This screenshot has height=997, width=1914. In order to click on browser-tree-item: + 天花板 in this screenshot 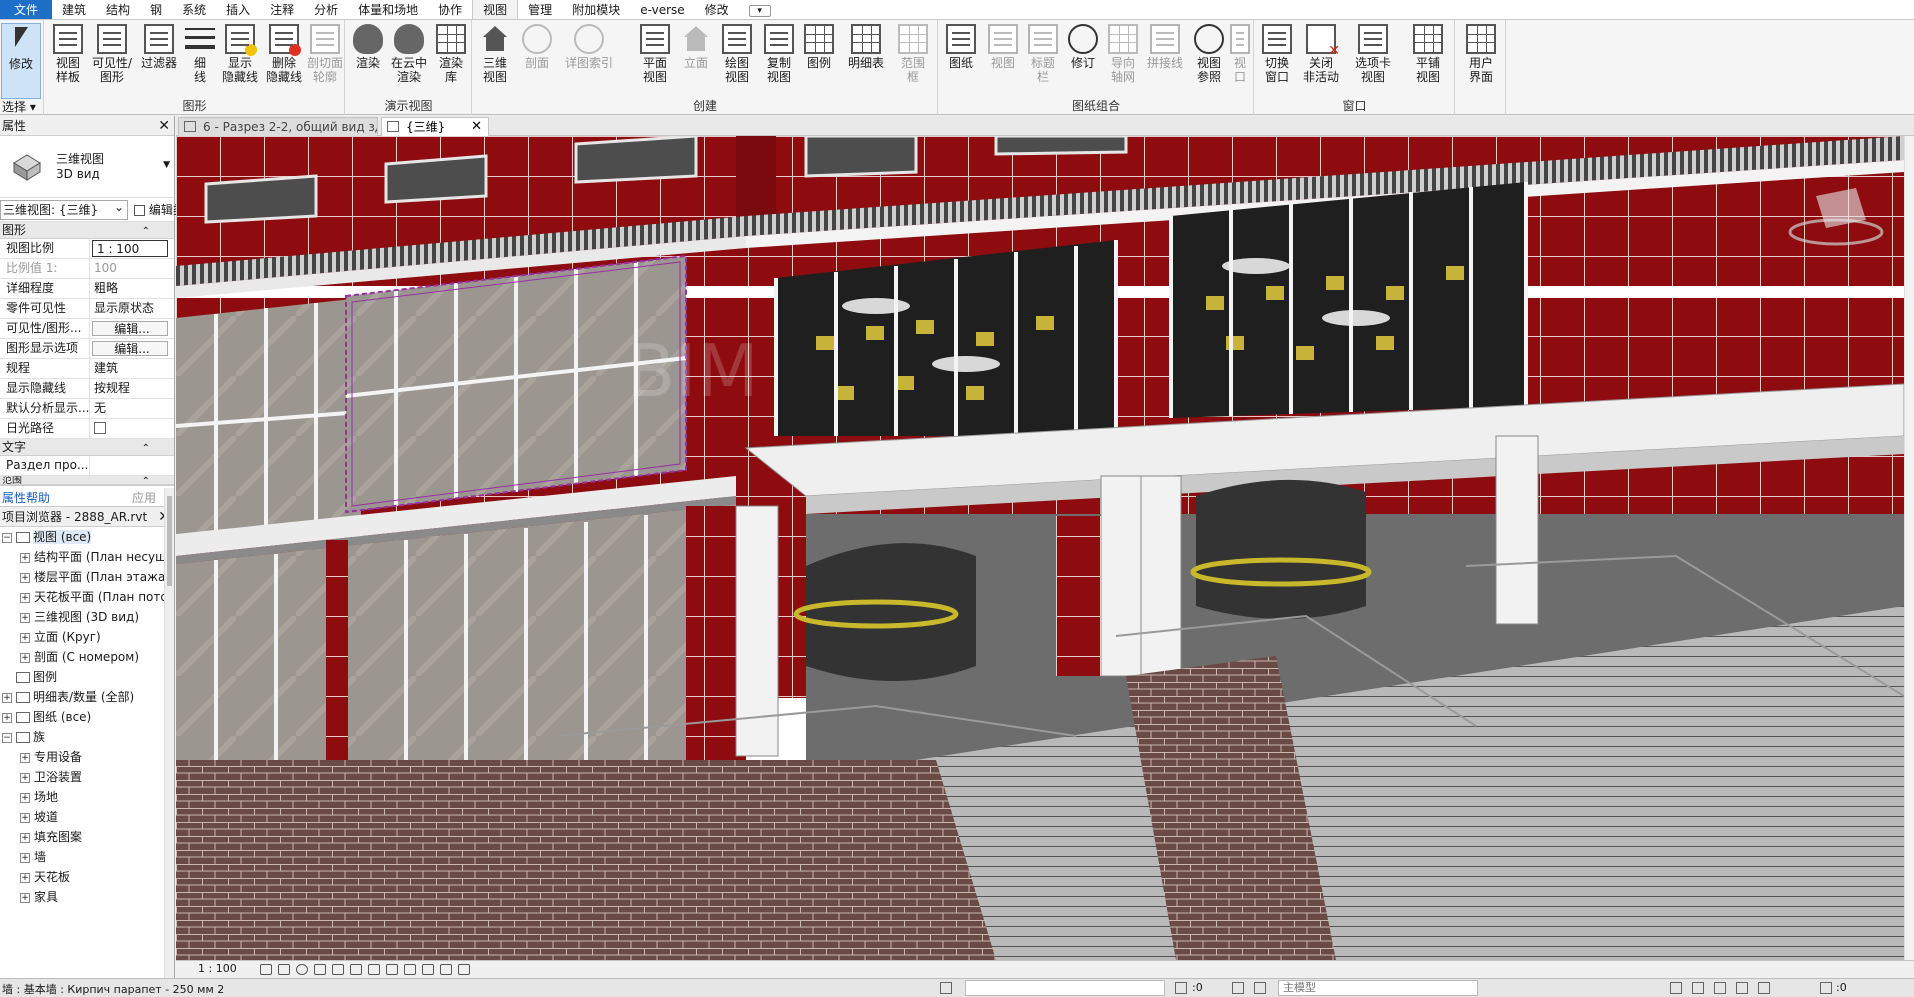, I will do `click(87, 877)`.